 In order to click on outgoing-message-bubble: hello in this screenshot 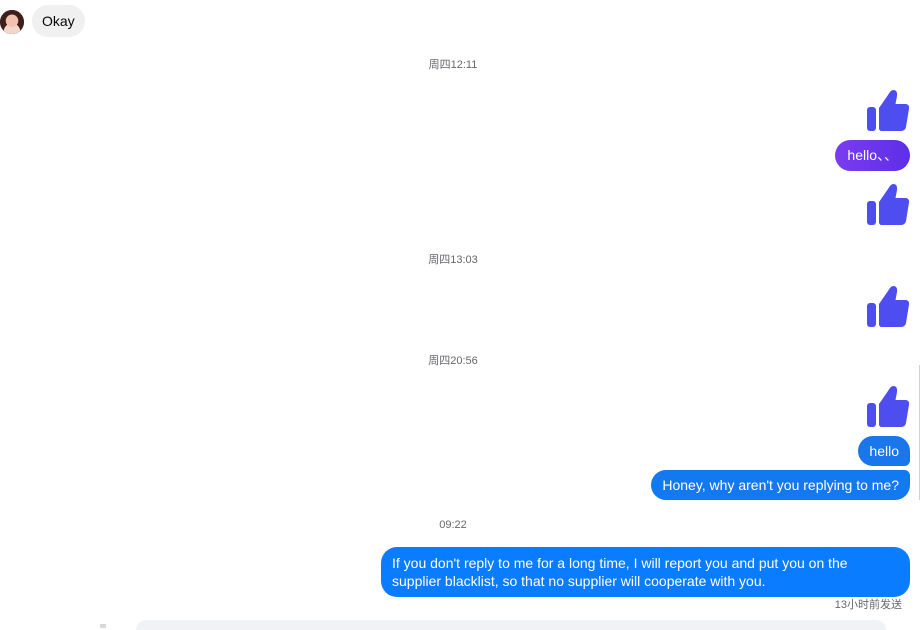, I will do `click(884, 451)`.